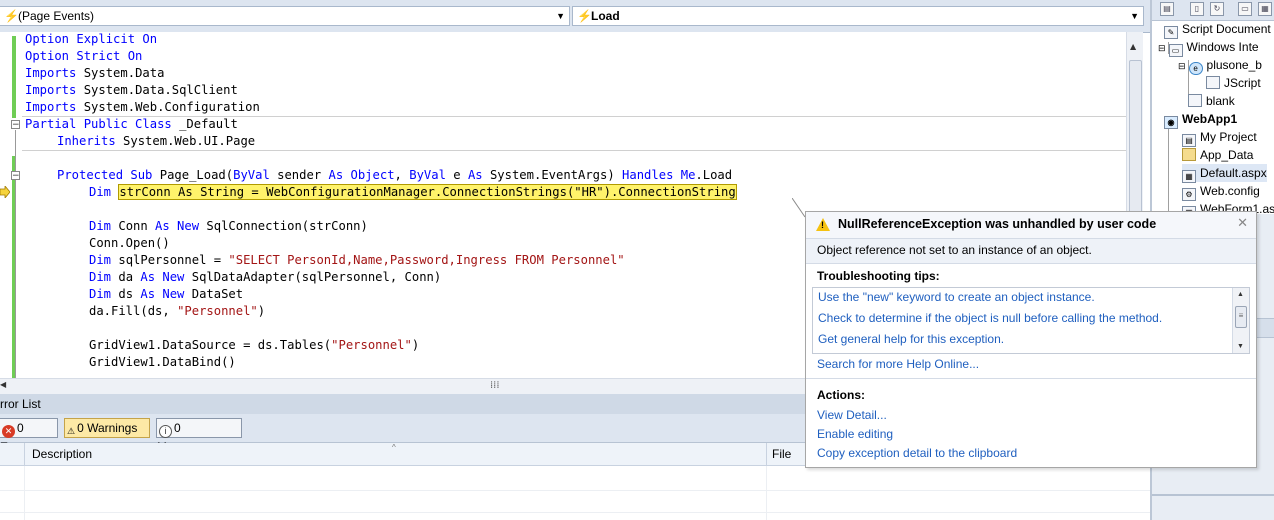 This screenshot has height=520, width=1274. I want to click on code-line: Inherits System.Web.UI.Page, so click(156, 141).